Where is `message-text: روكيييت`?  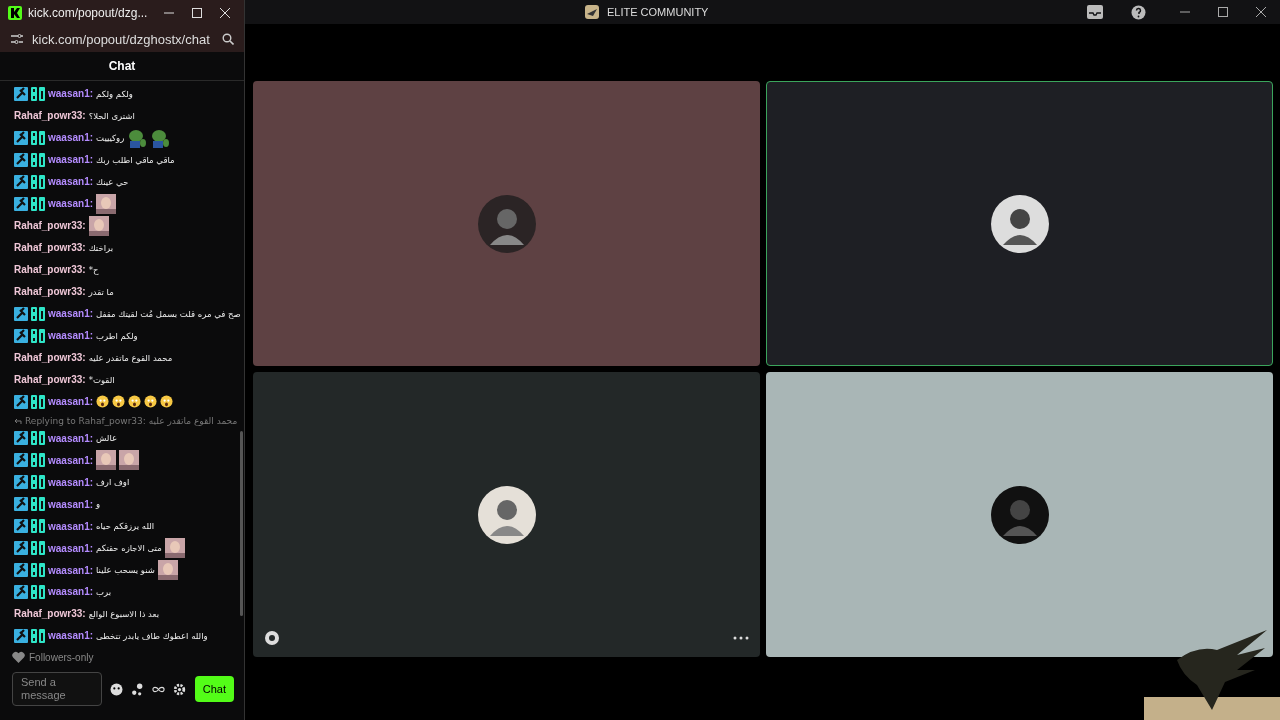 message-text: روكيييت is located at coordinates (110, 137).